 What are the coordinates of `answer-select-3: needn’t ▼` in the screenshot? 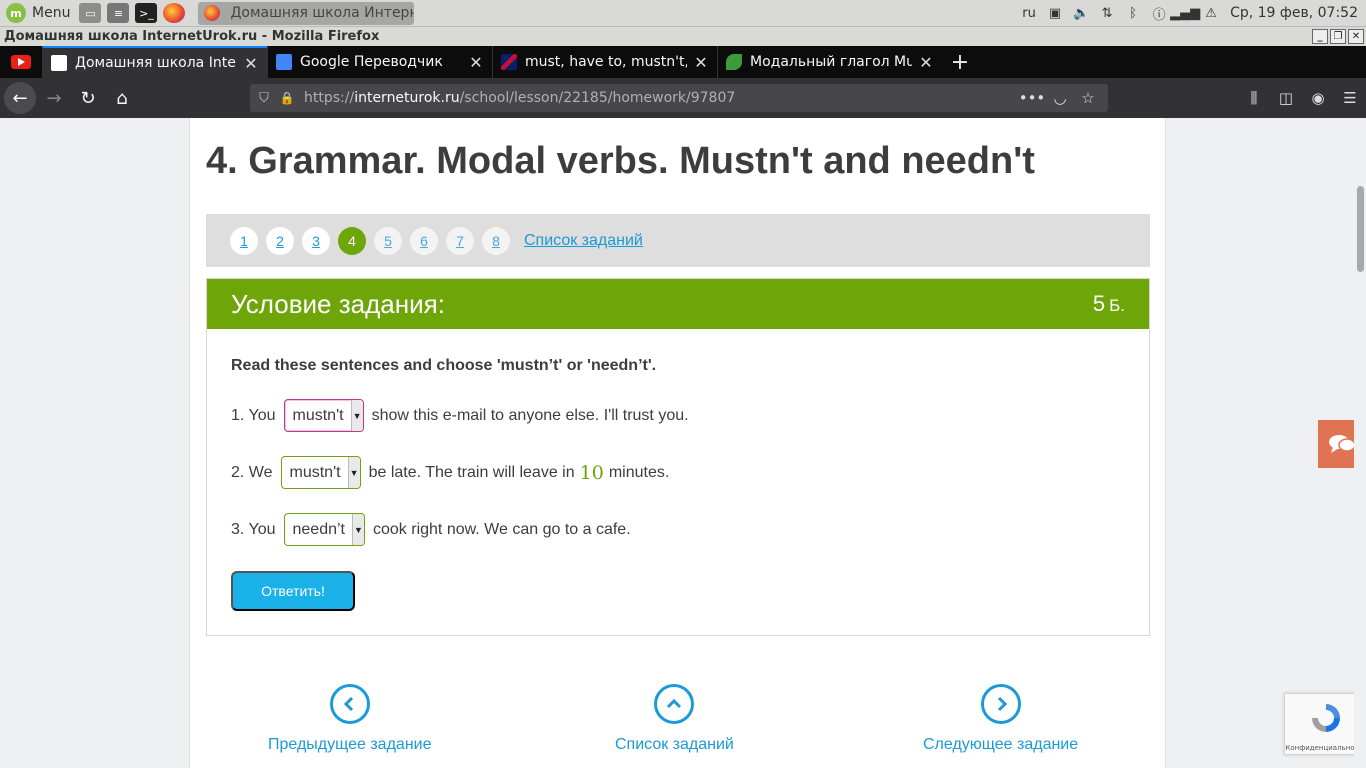 It's located at (324, 529).